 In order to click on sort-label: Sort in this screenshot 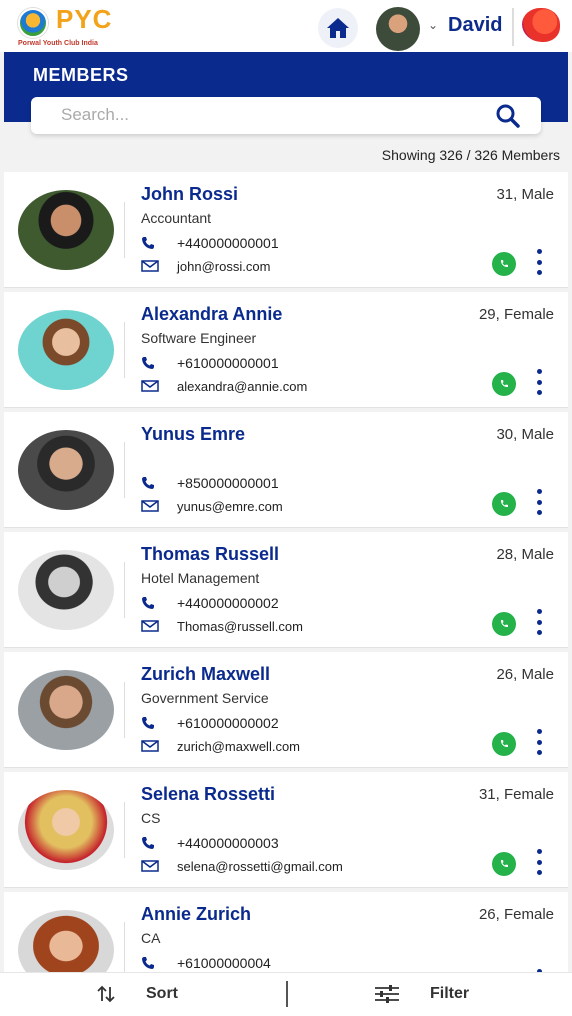, I will do `click(162, 993)`.